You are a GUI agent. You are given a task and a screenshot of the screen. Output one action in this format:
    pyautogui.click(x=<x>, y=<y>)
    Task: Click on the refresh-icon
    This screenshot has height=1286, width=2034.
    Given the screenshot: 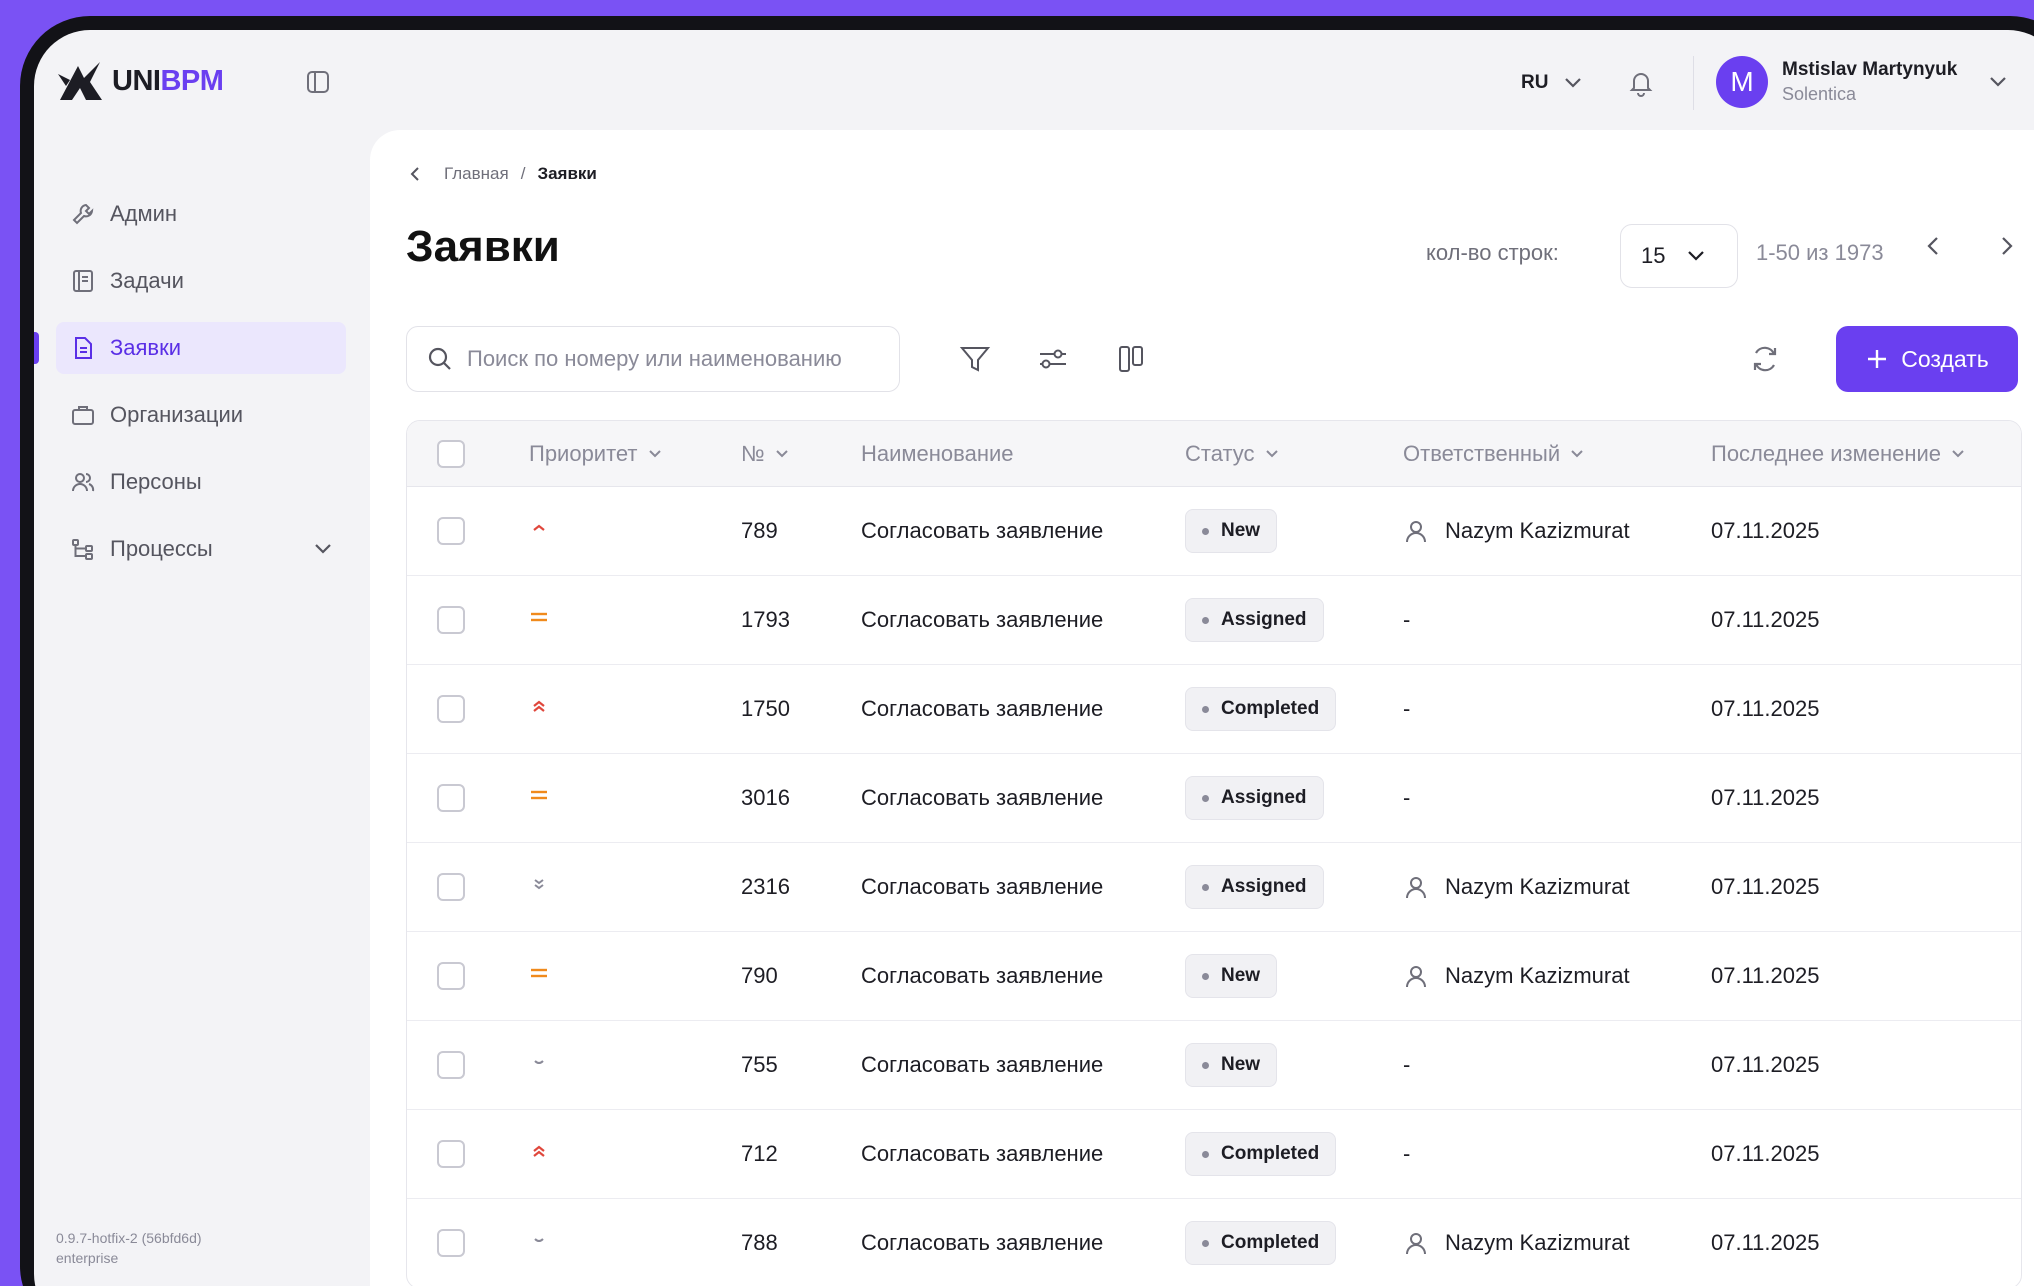 What is the action you would take?
    pyautogui.click(x=1765, y=359)
    